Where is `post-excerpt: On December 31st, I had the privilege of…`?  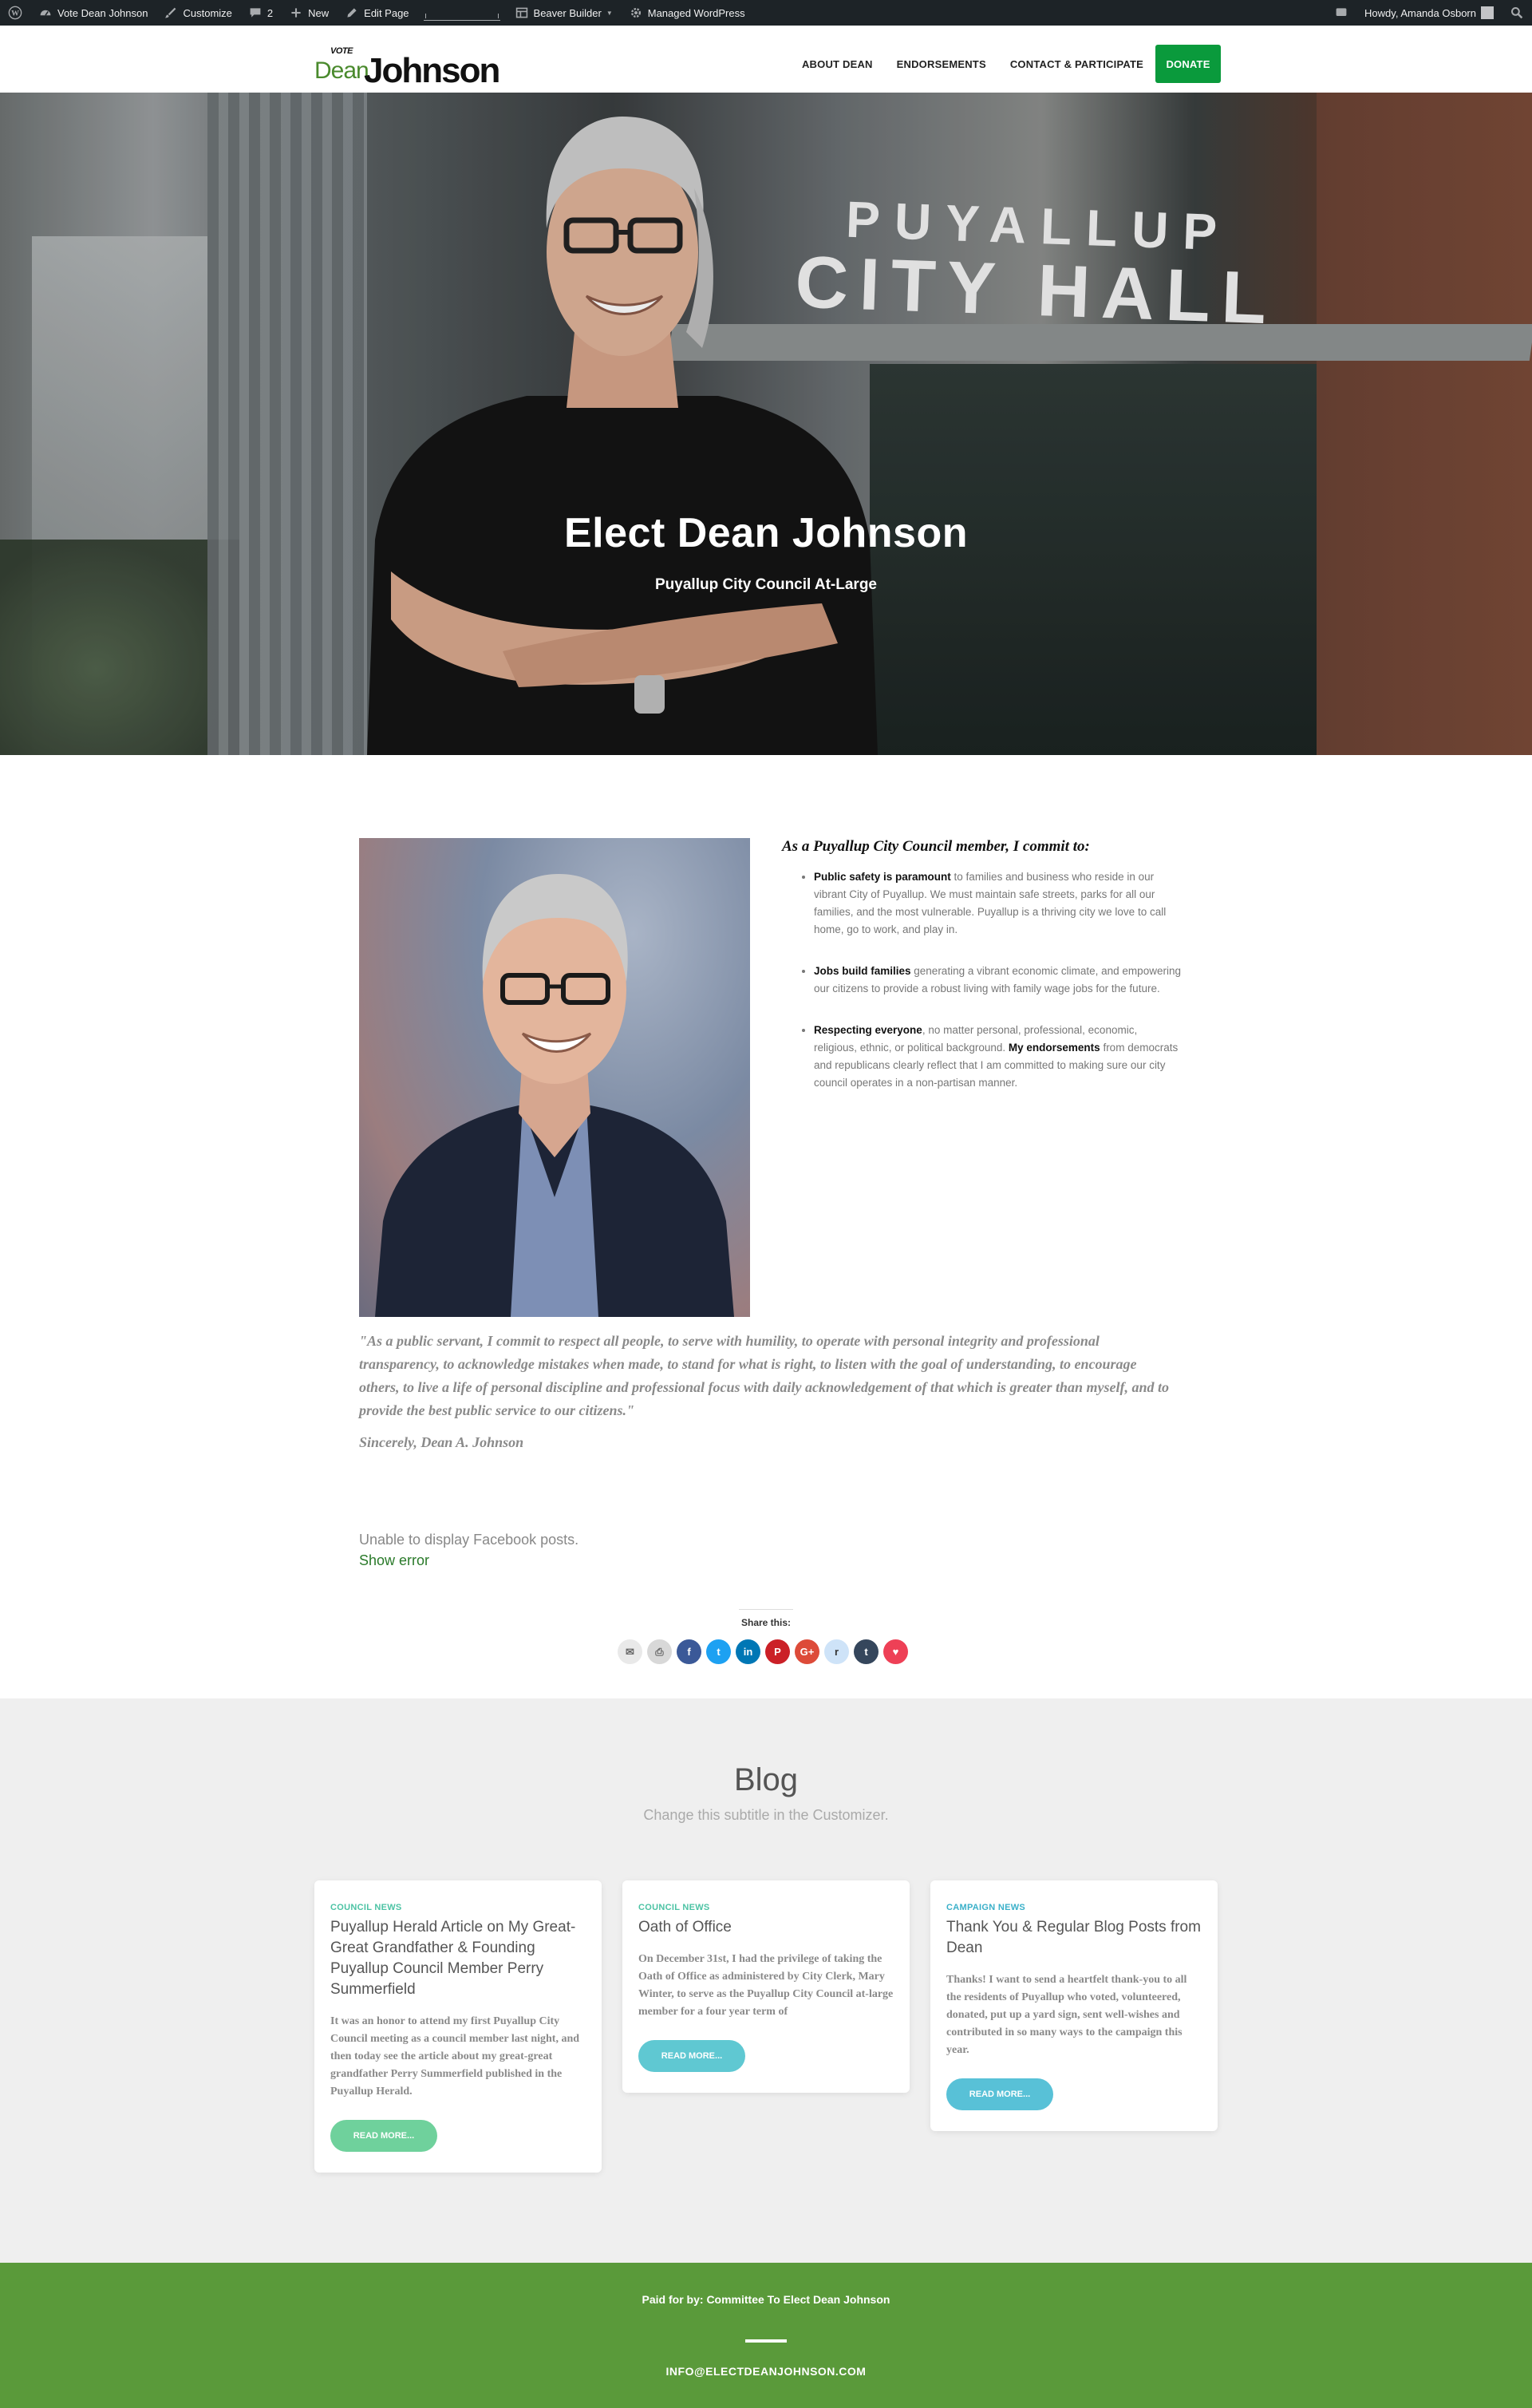 post-excerpt: On December 31st, I had the privilege of… is located at coordinates (766, 1985).